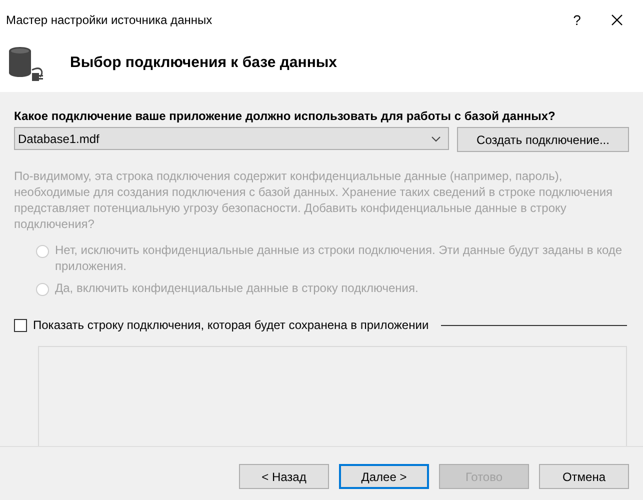 This screenshot has width=643, height=500. What do you see at coordinates (314, 200) in the screenshot?
I see `security-warning: По-видимому, эта строка подключения содержит конфиденциальные данные (например, пароль), необходимые для создания подключения с базой данных. Хранение таких сведений в строке подключения представляет потенциальную угрозу безопасности. Добавить конфиденциальные данные в строку подключения?` at bounding box center [314, 200].